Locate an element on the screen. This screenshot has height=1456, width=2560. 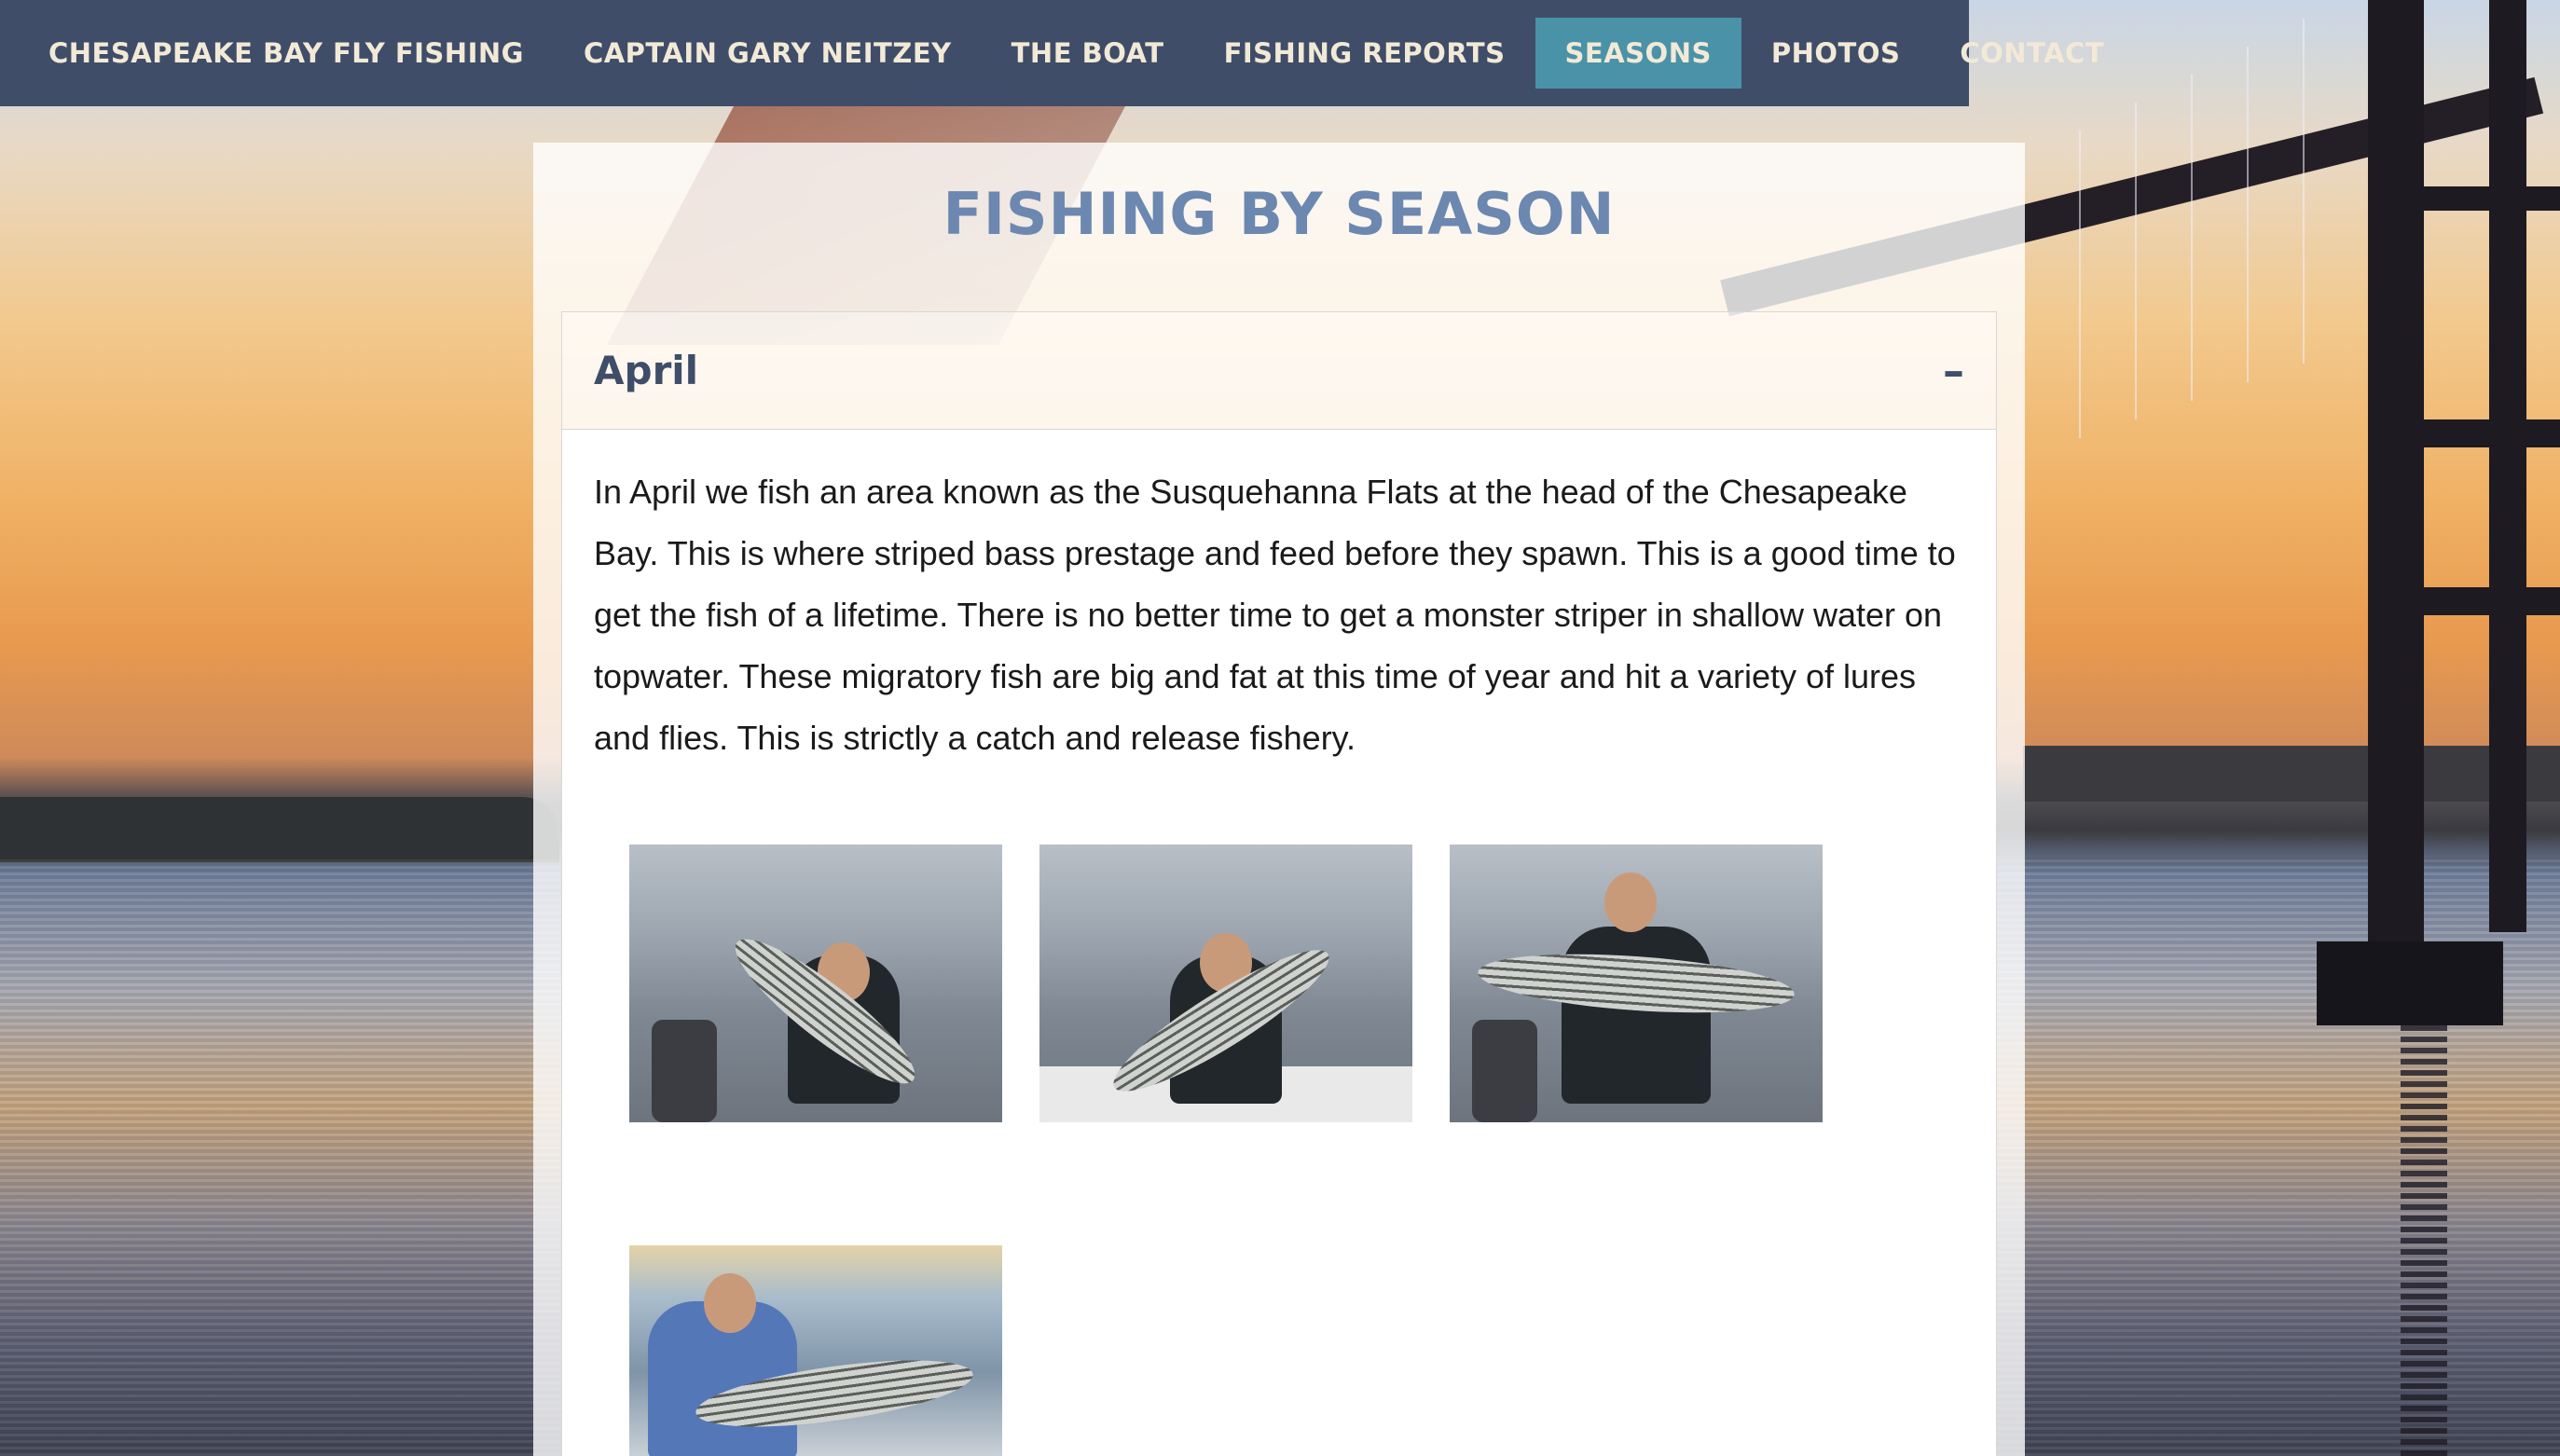
angler is located at coordinates (1636, 1015).